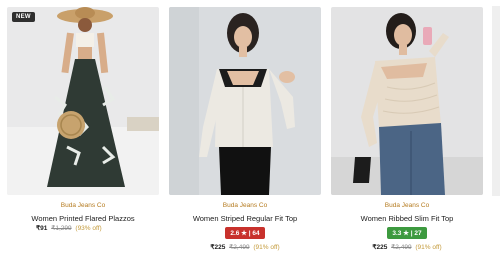  What do you see at coordinates (83, 218) in the screenshot?
I see `product-name: Women Printed Flared Plazzos` at bounding box center [83, 218].